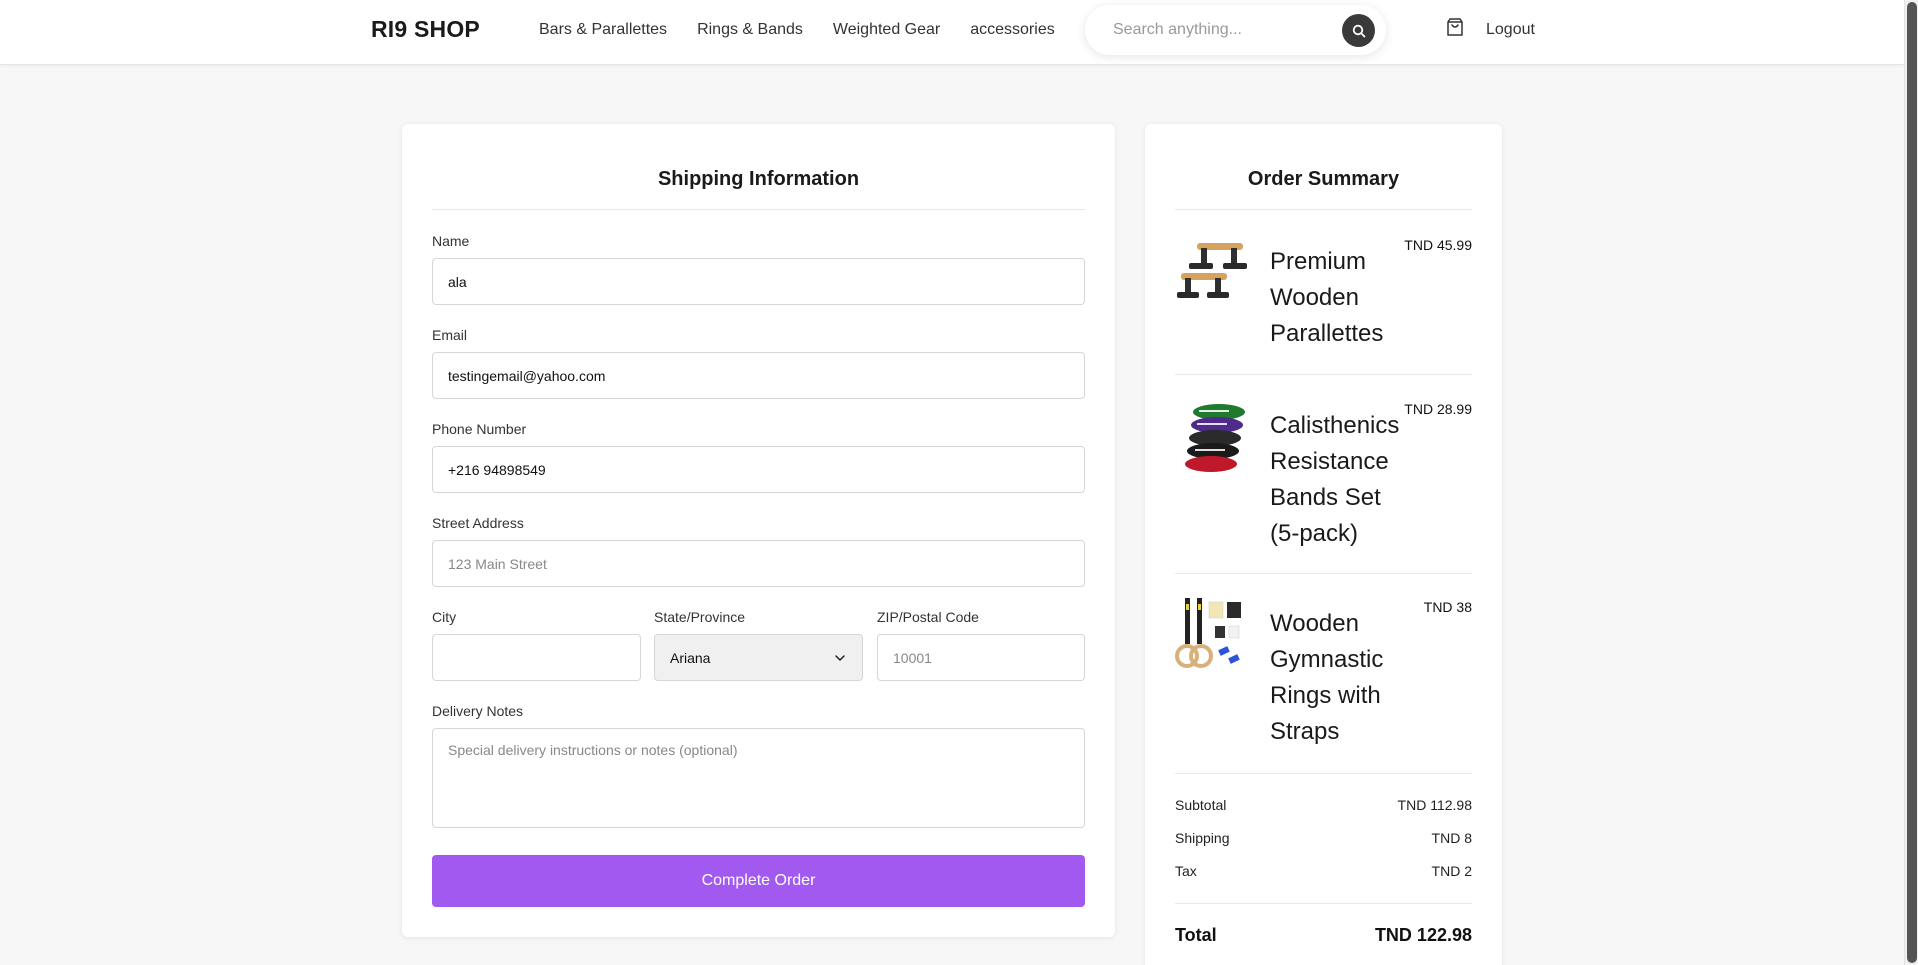  Describe the element at coordinates (758, 375) in the screenshot. I see `email-field` at that location.